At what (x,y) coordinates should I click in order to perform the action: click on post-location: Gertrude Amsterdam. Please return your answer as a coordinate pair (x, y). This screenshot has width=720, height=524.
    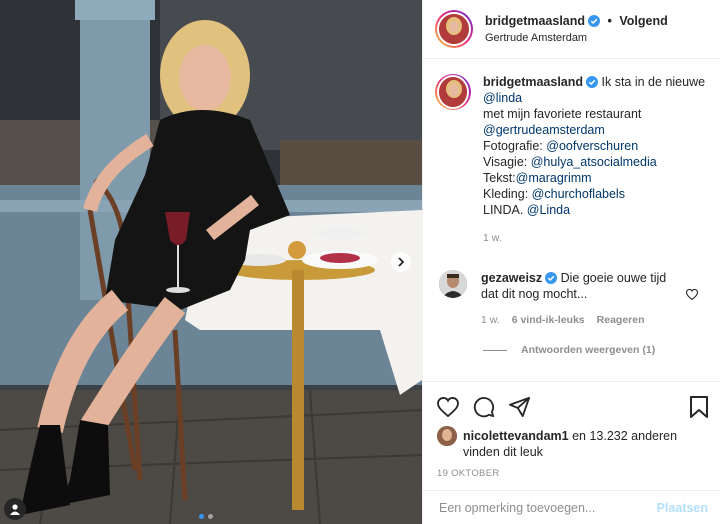
    Looking at the image, I should click on (576, 38).